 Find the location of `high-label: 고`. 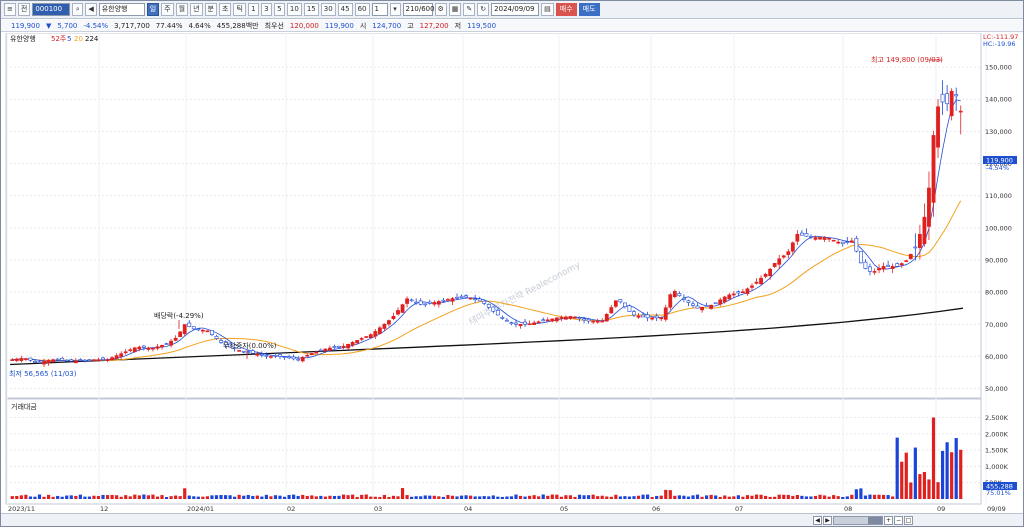

high-label: 고 is located at coordinates (410, 25).